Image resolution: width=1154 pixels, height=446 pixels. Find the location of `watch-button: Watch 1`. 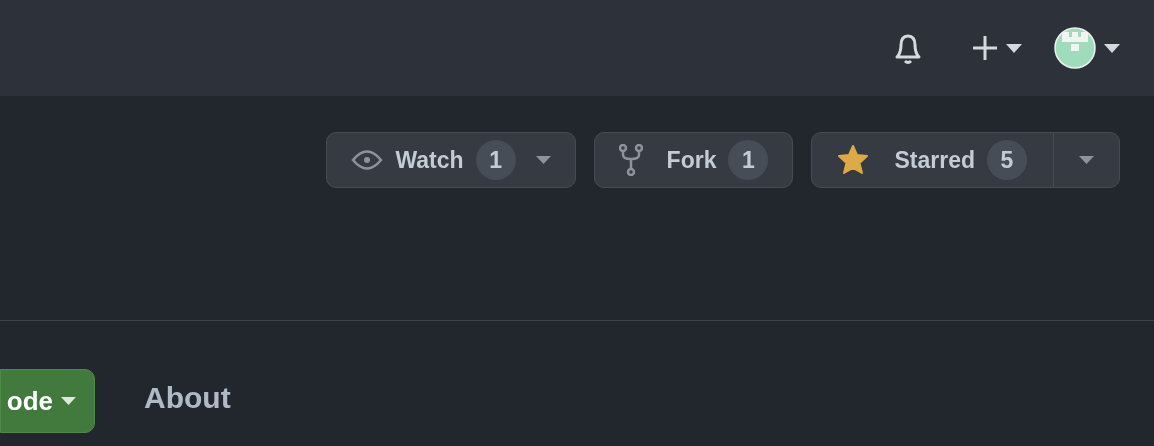

watch-button: Watch 1 is located at coordinates (451, 160).